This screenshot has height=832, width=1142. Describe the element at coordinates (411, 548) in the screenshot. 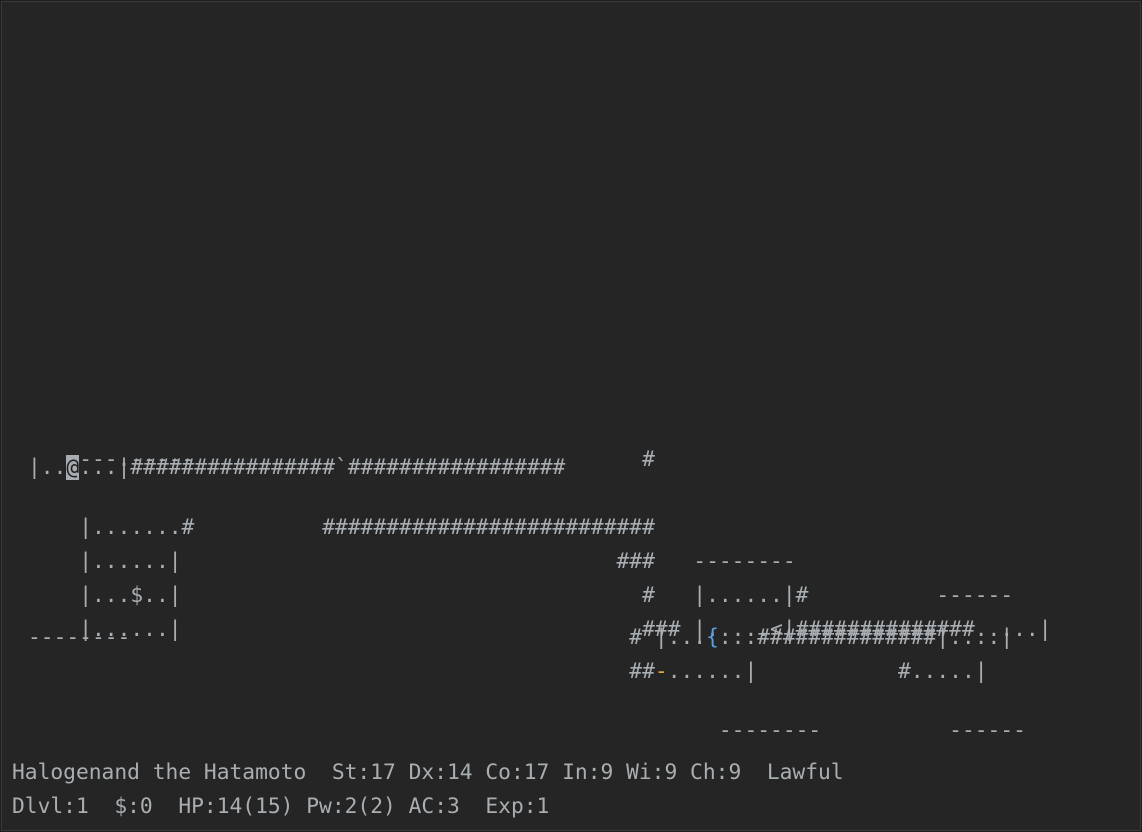

I see `map-row-4: |......| ### --------` at that location.